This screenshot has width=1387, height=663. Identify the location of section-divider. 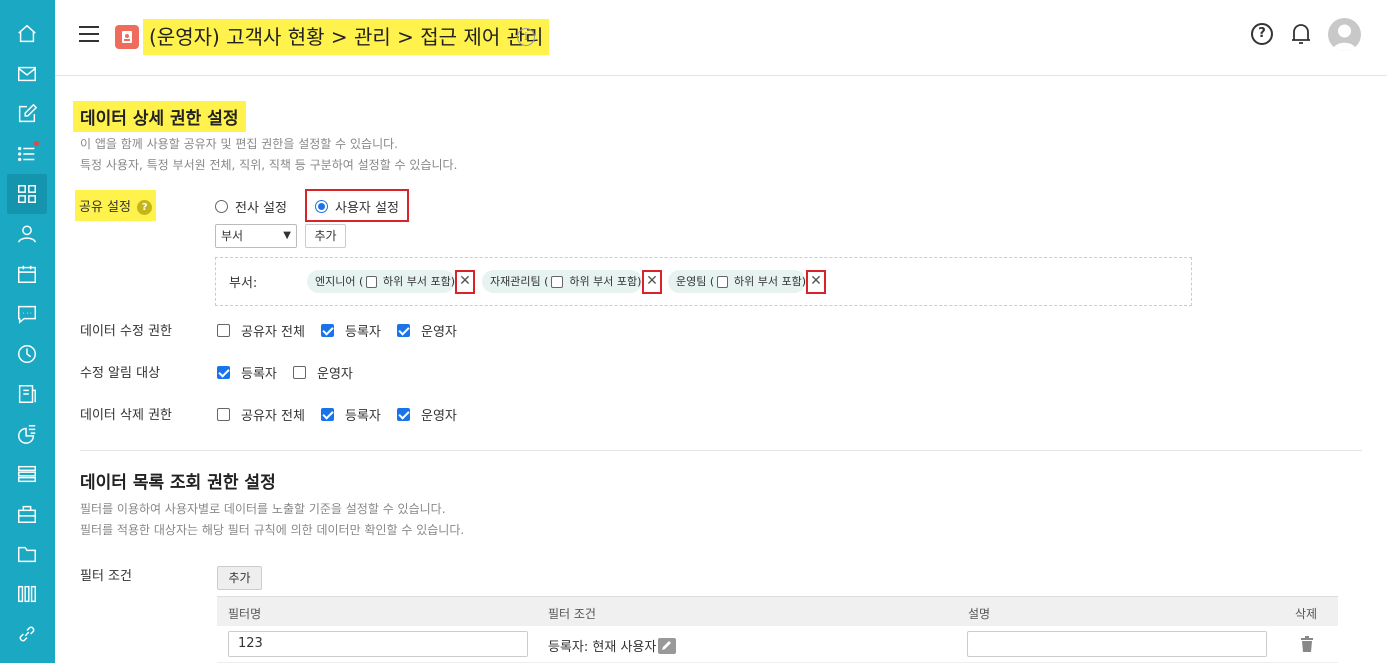
(721, 450).